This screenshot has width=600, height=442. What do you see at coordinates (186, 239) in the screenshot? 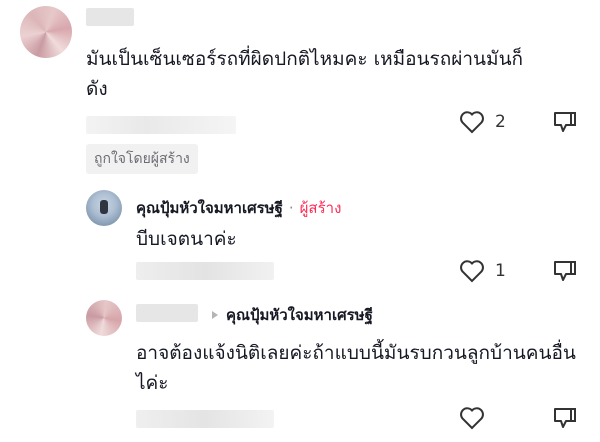
I see `reply-text: บีบเจตนาค่ะ` at bounding box center [186, 239].